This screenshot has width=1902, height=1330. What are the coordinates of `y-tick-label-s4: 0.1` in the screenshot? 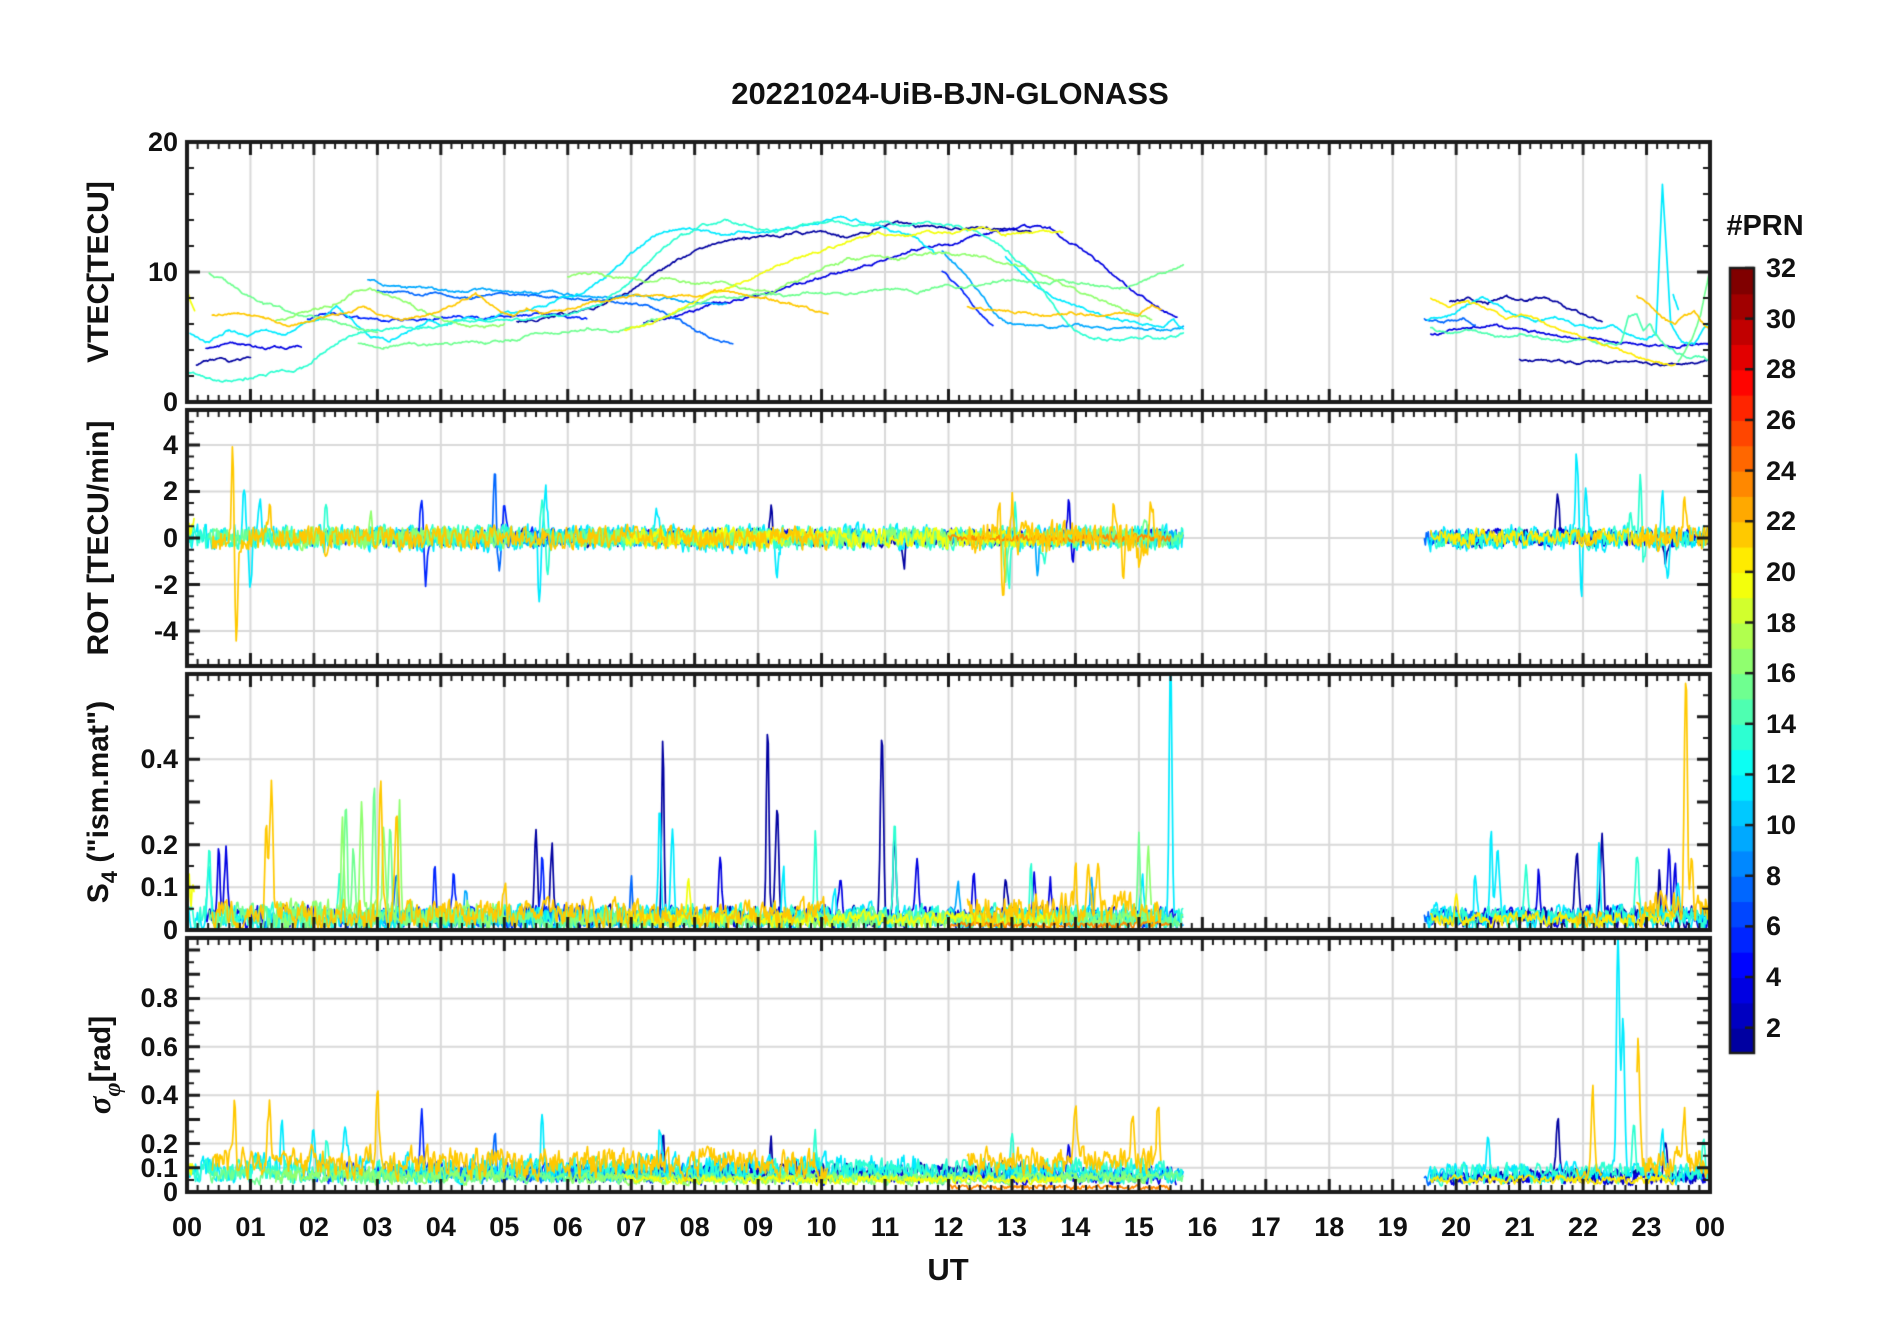 It's located at (159, 887).